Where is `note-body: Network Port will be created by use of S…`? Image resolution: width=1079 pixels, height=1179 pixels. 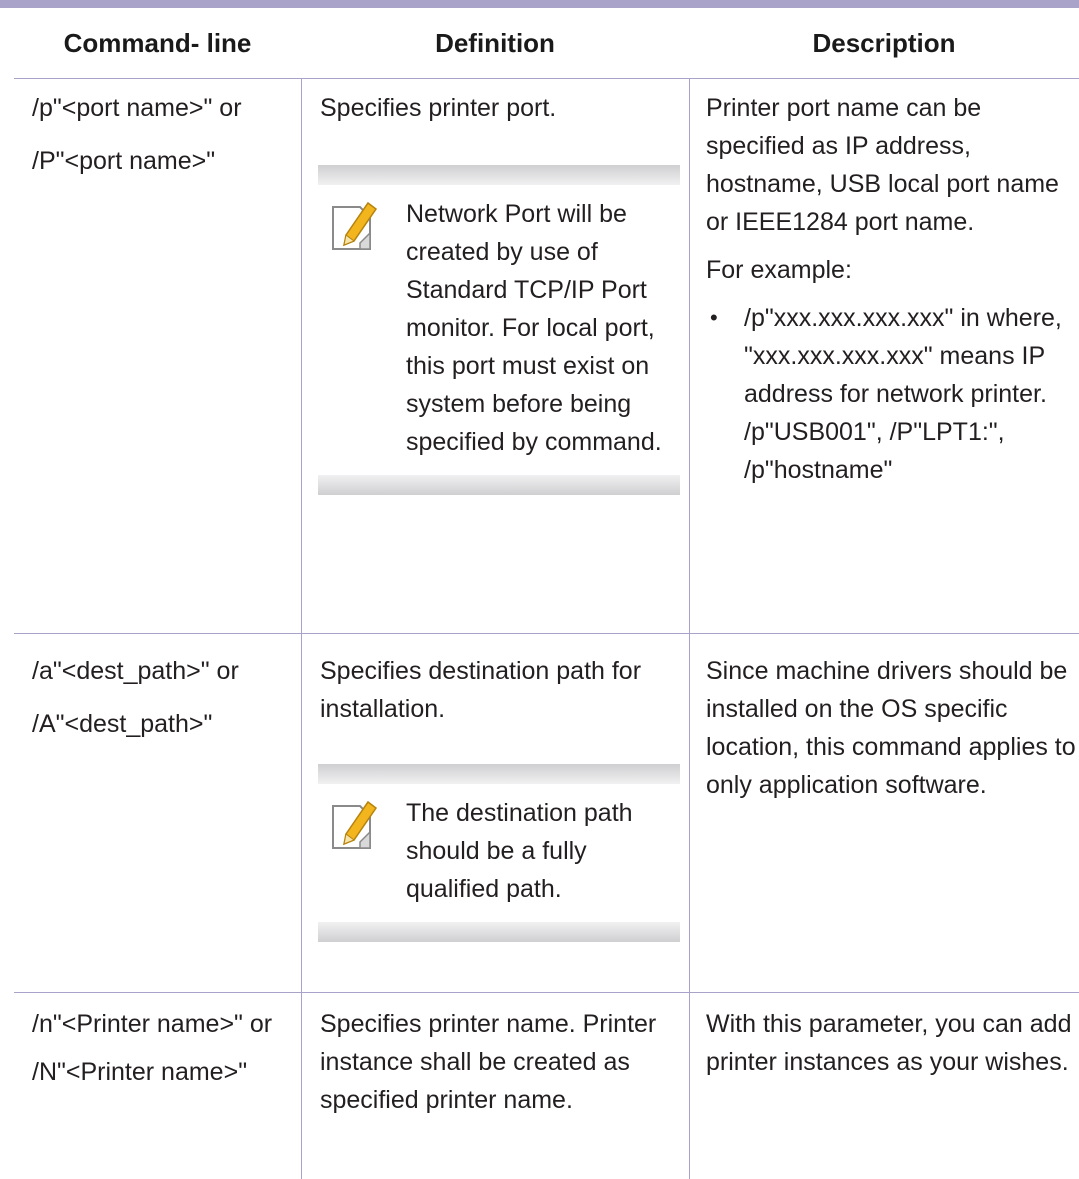
note-body: Network Port will be created by use of S… is located at coordinates (499, 330).